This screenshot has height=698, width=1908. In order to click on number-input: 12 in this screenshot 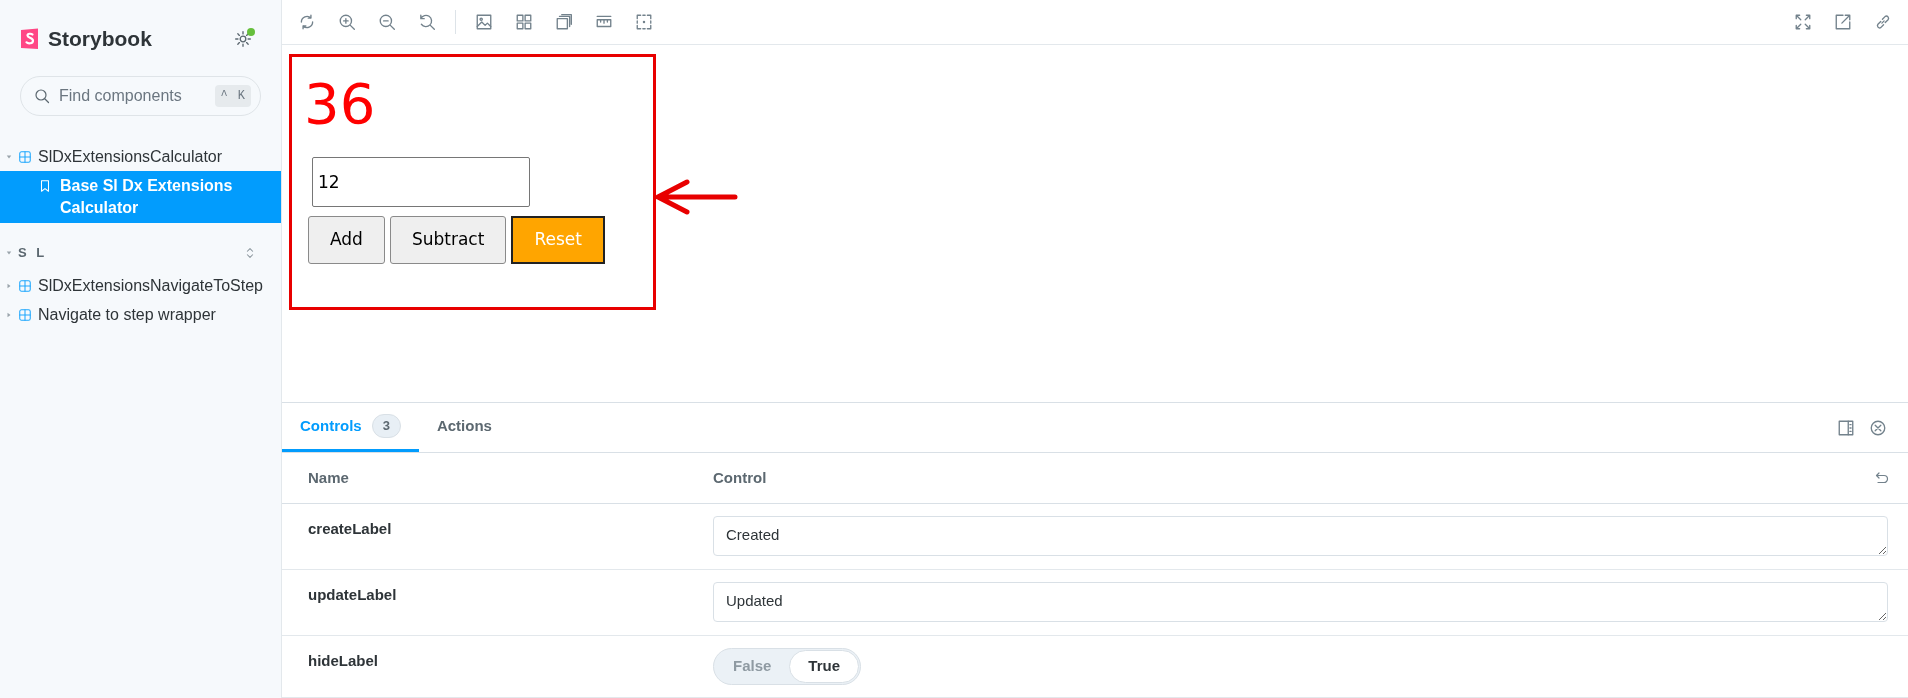, I will do `click(421, 182)`.